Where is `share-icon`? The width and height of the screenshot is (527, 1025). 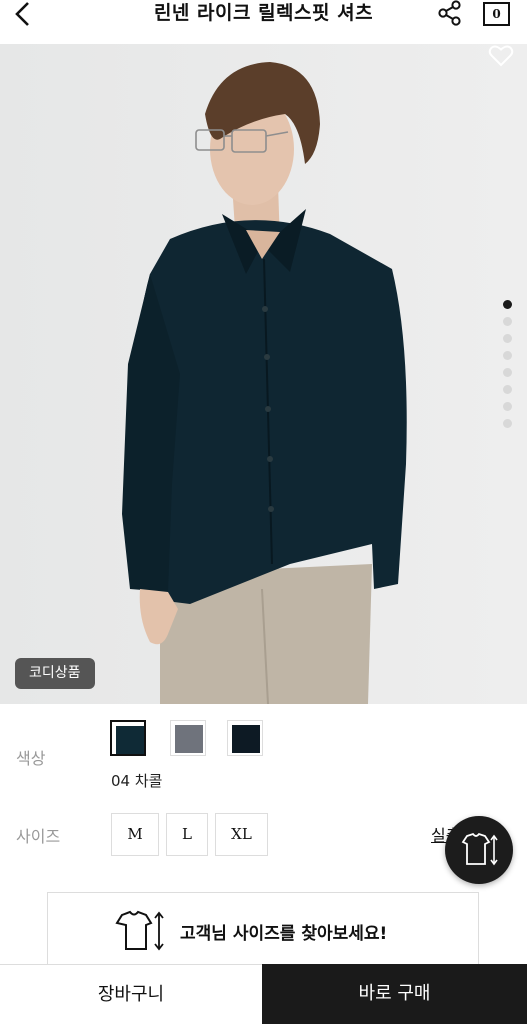 share-icon is located at coordinates (450, 13).